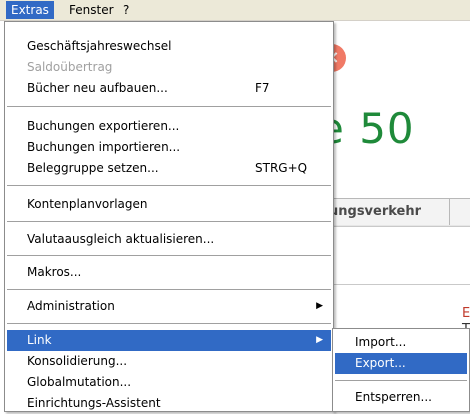 Image resolution: width=470 pixels, height=414 pixels. I want to click on menu-item-label: Kontenplanvorlagen, so click(87, 204).